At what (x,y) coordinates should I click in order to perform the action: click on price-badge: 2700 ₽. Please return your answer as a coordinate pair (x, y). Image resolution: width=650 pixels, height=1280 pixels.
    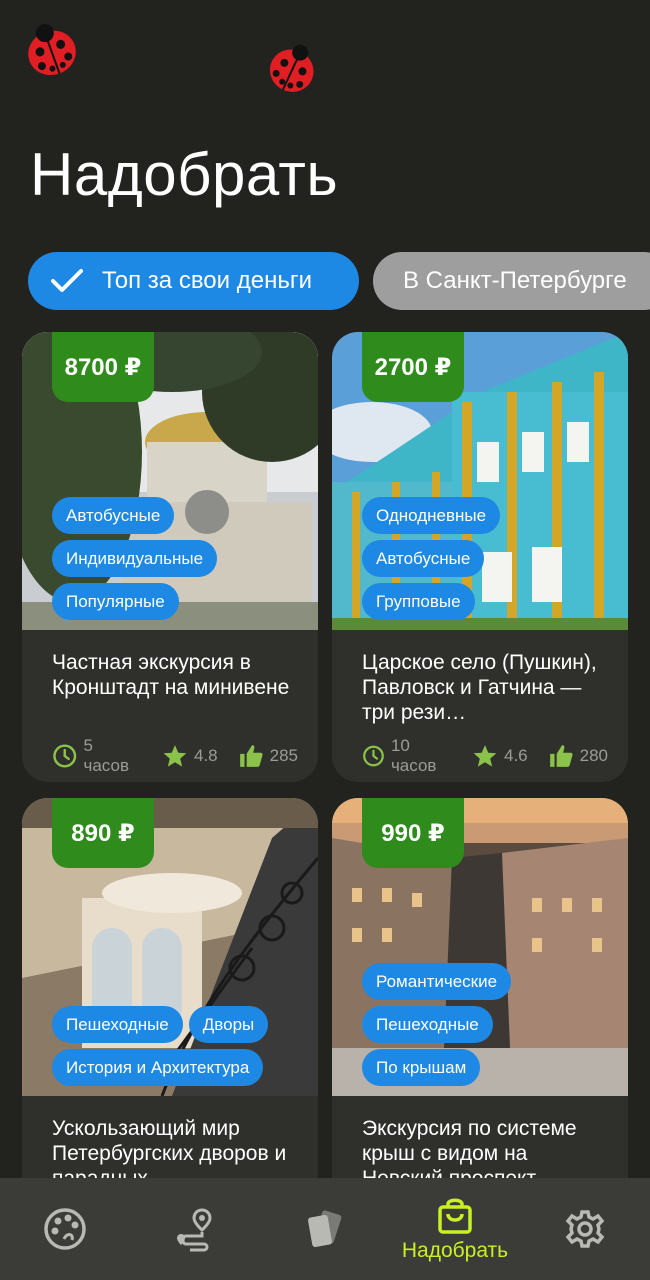
    Looking at the image, I should click on (413, 367).